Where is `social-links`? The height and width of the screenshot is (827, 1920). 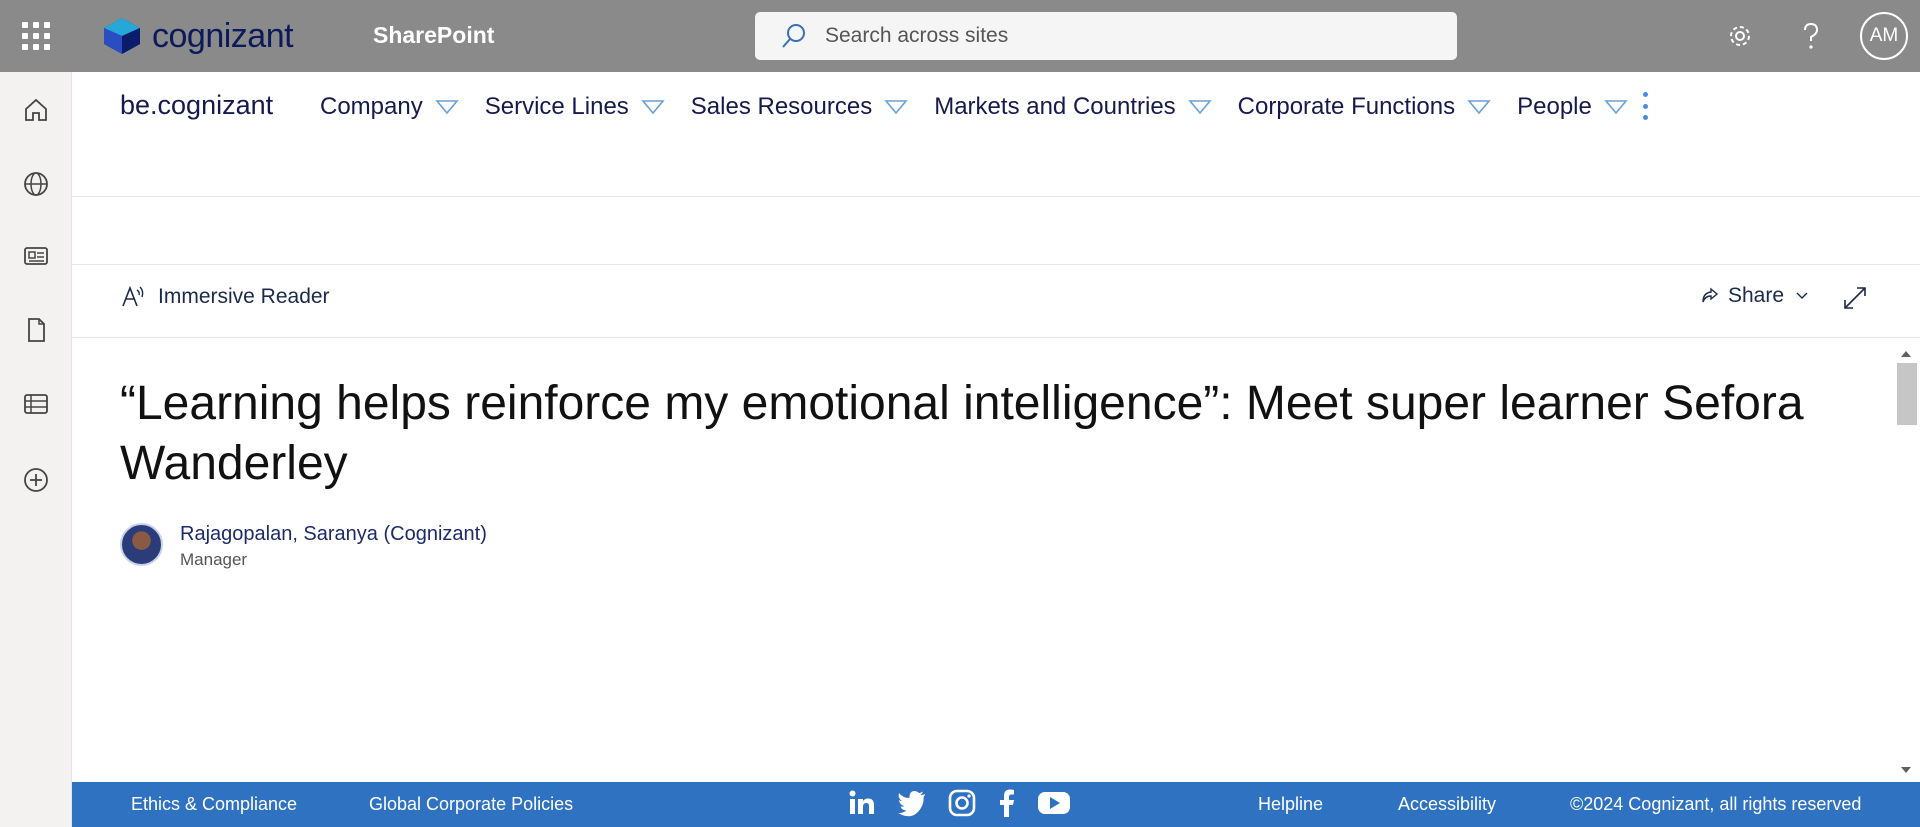 social-links is located at coordinates (959, 803).